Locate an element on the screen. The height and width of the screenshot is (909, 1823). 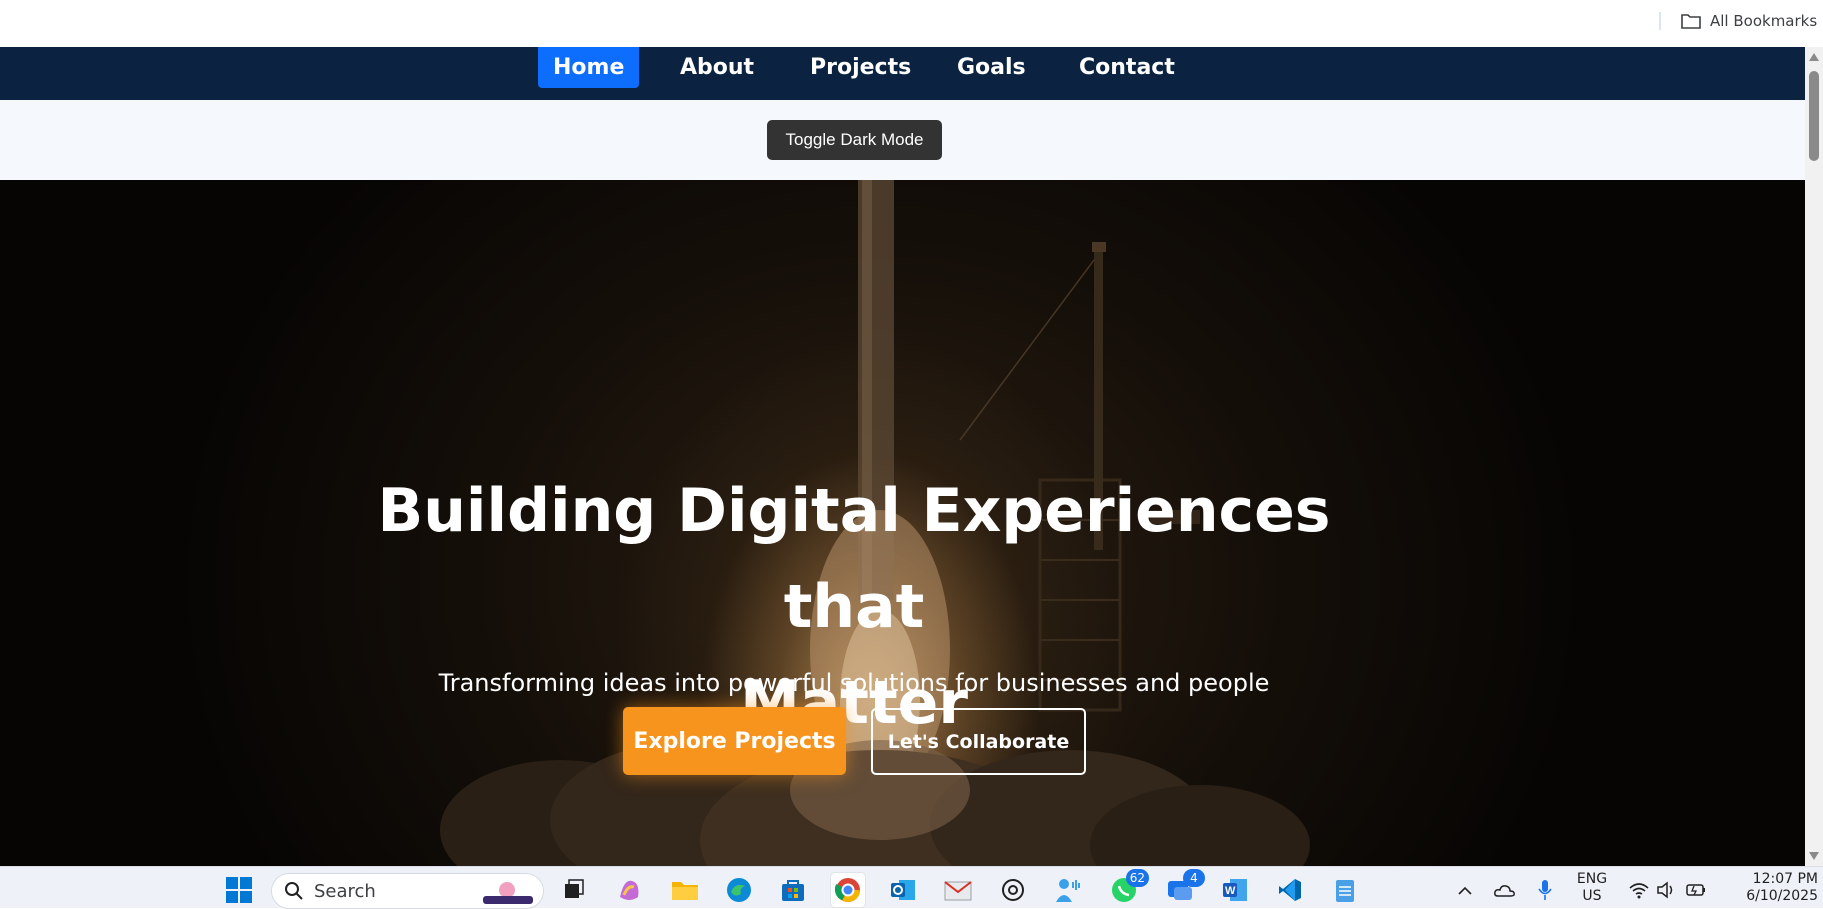
edge-icon is located at coordinates (739, 890).